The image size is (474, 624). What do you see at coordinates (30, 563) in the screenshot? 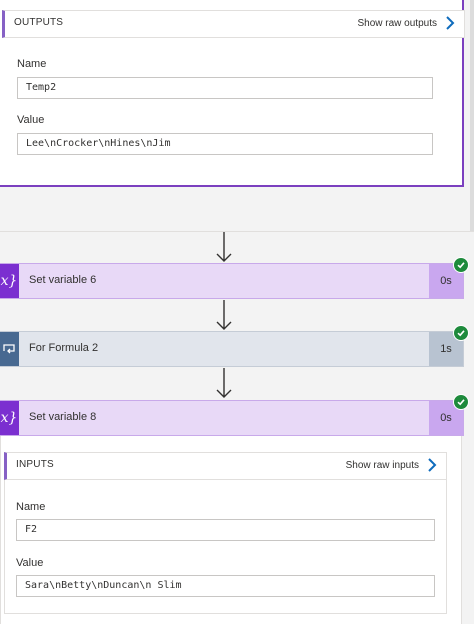
I see `input-value-label: Value` at bounding box center [30, 563].